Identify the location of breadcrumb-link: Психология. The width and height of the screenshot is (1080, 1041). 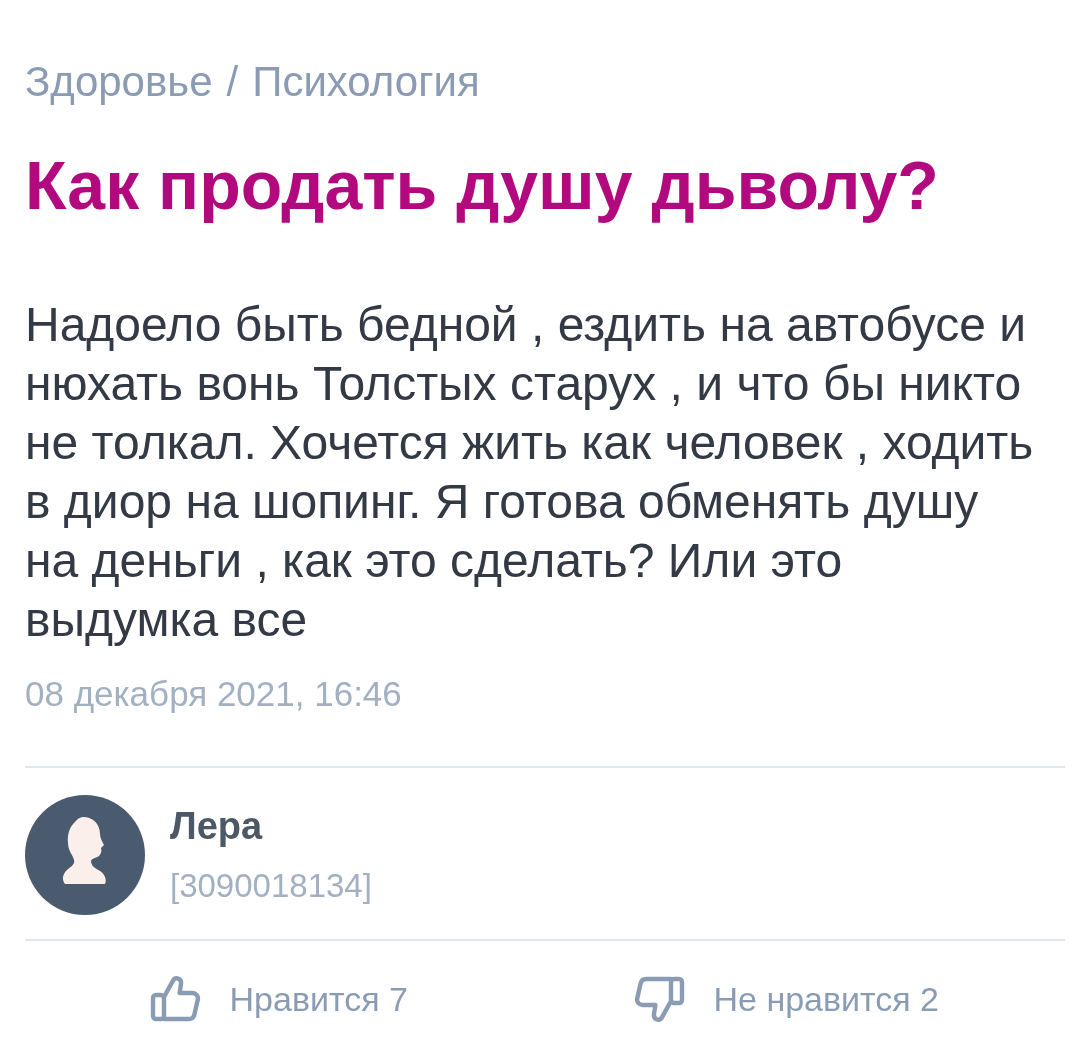
(366, 82).